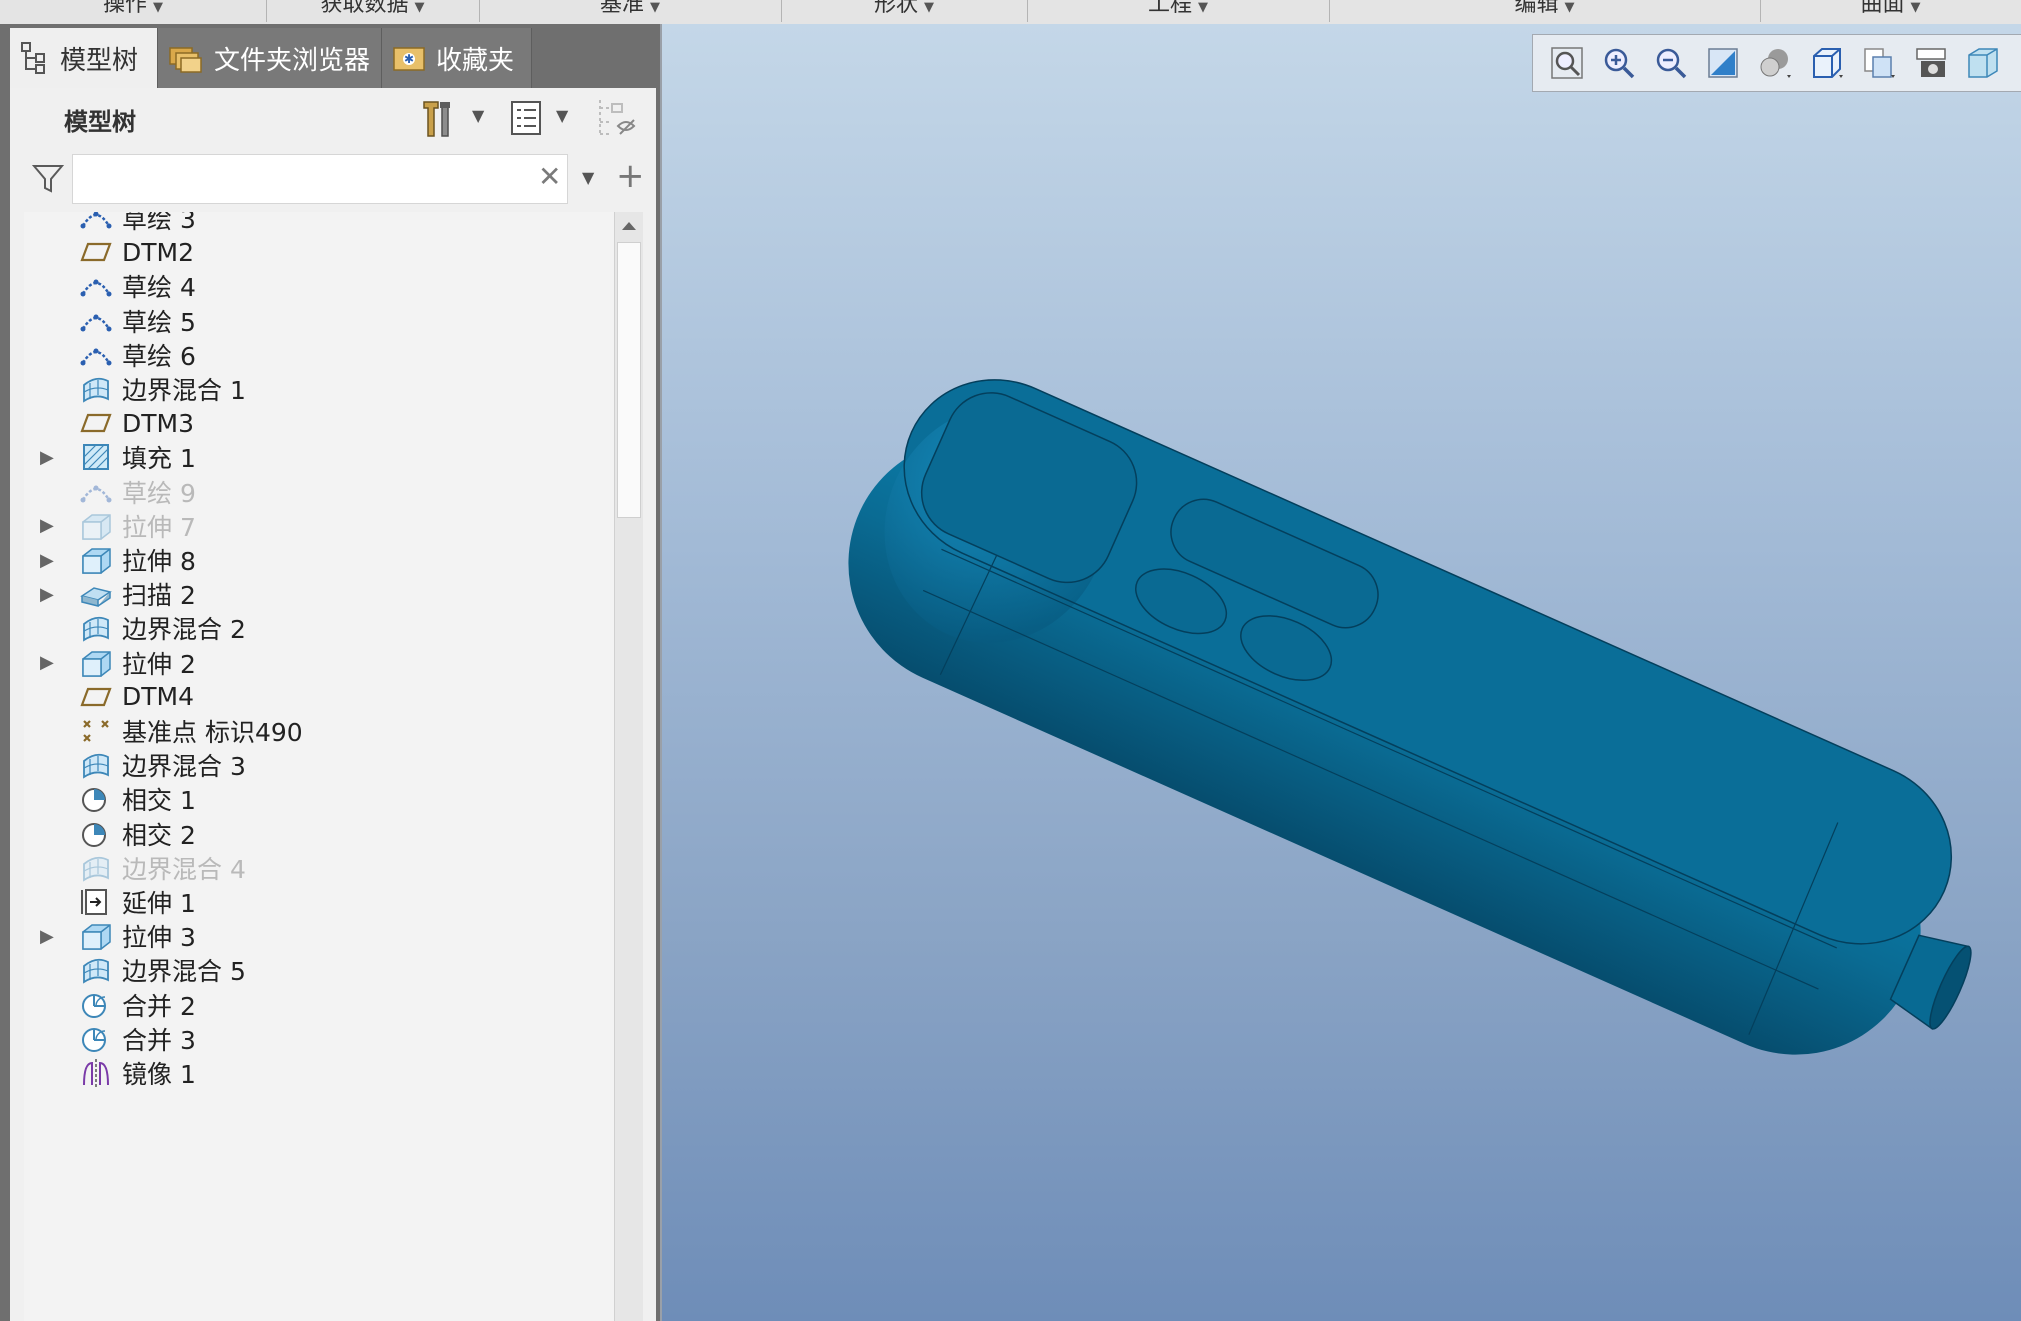  Describe the element at coordinates (185, 60) in the screenshot. I see `folder-icon` at that location.